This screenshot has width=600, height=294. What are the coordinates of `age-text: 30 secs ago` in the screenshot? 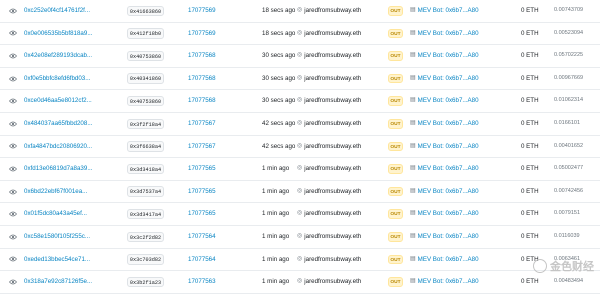 It's located at (279, 56).